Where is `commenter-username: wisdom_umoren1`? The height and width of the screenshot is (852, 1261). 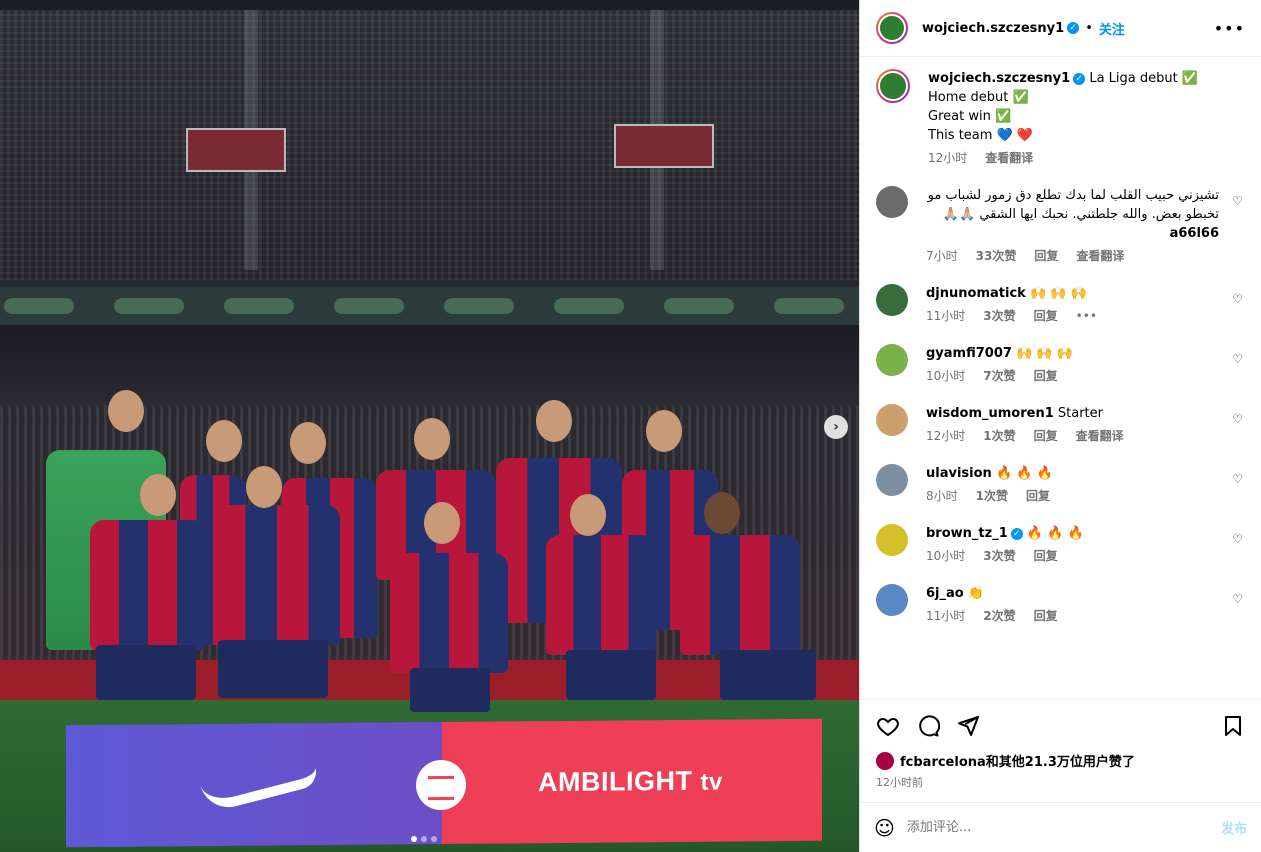
commenter-username: wisdom_umoren1 is located at coordinates (990, 413).